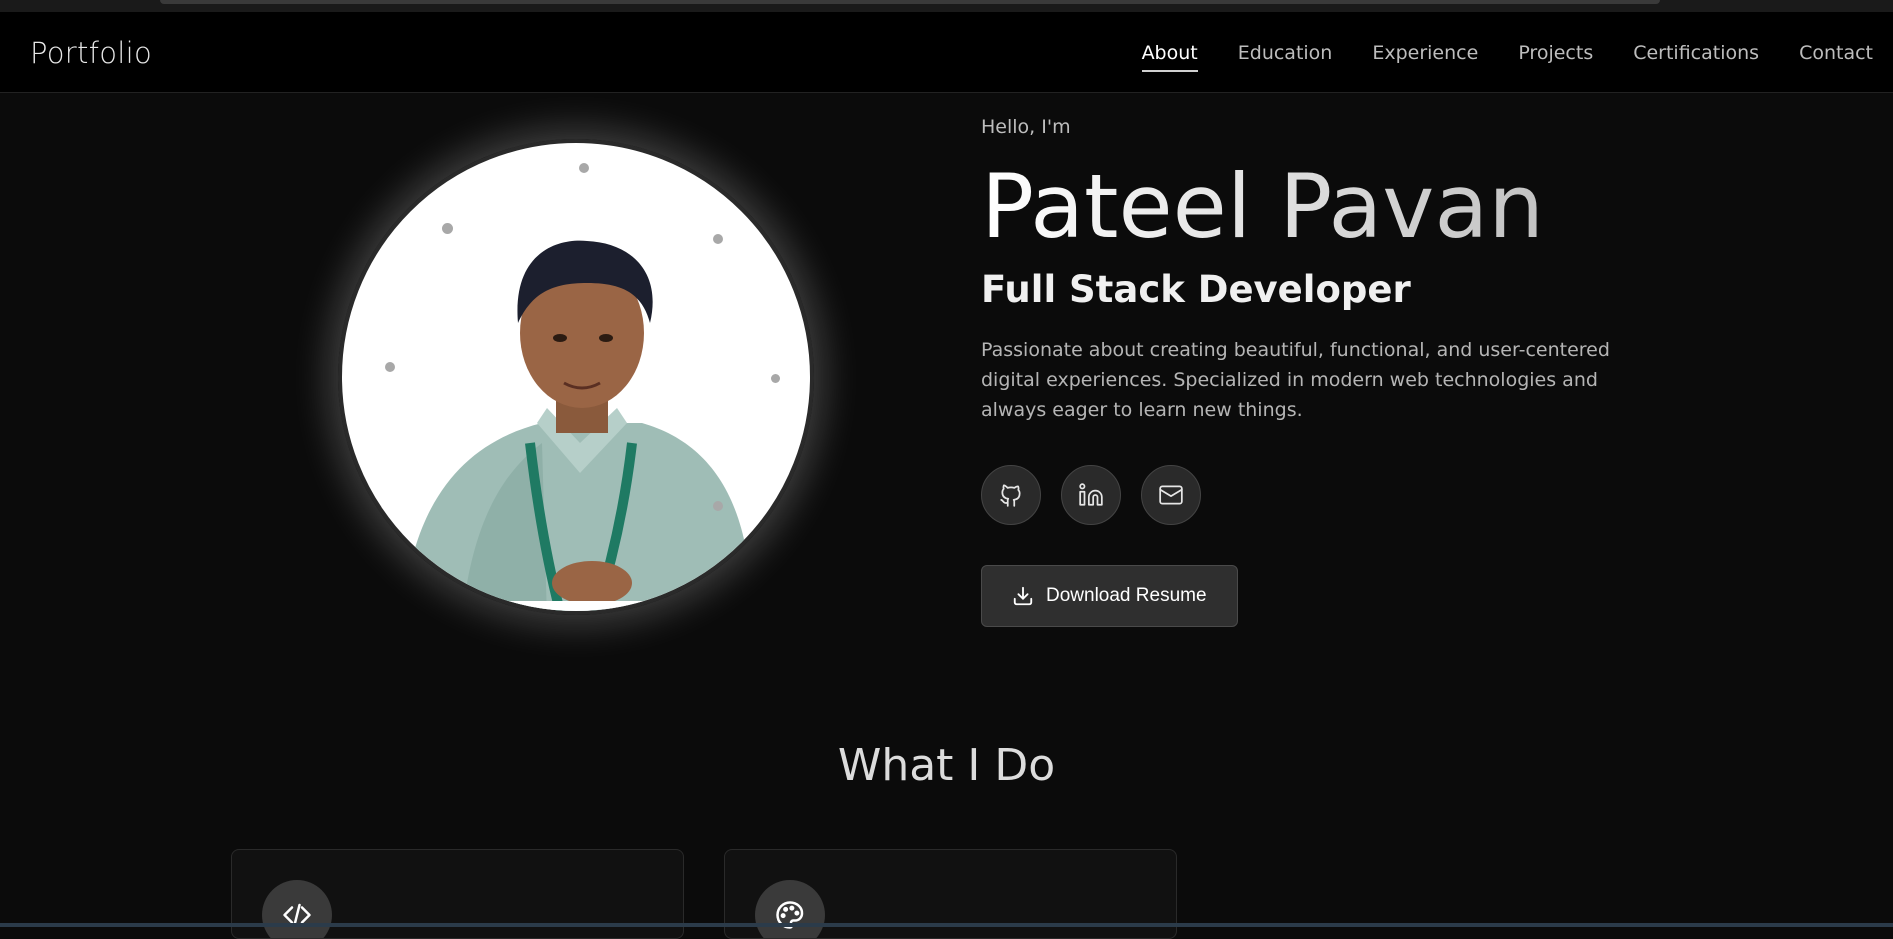  Describe the element at coordinates (946, 765) in the screenshot. I see `what-i-do-title: What I Do` at that location.